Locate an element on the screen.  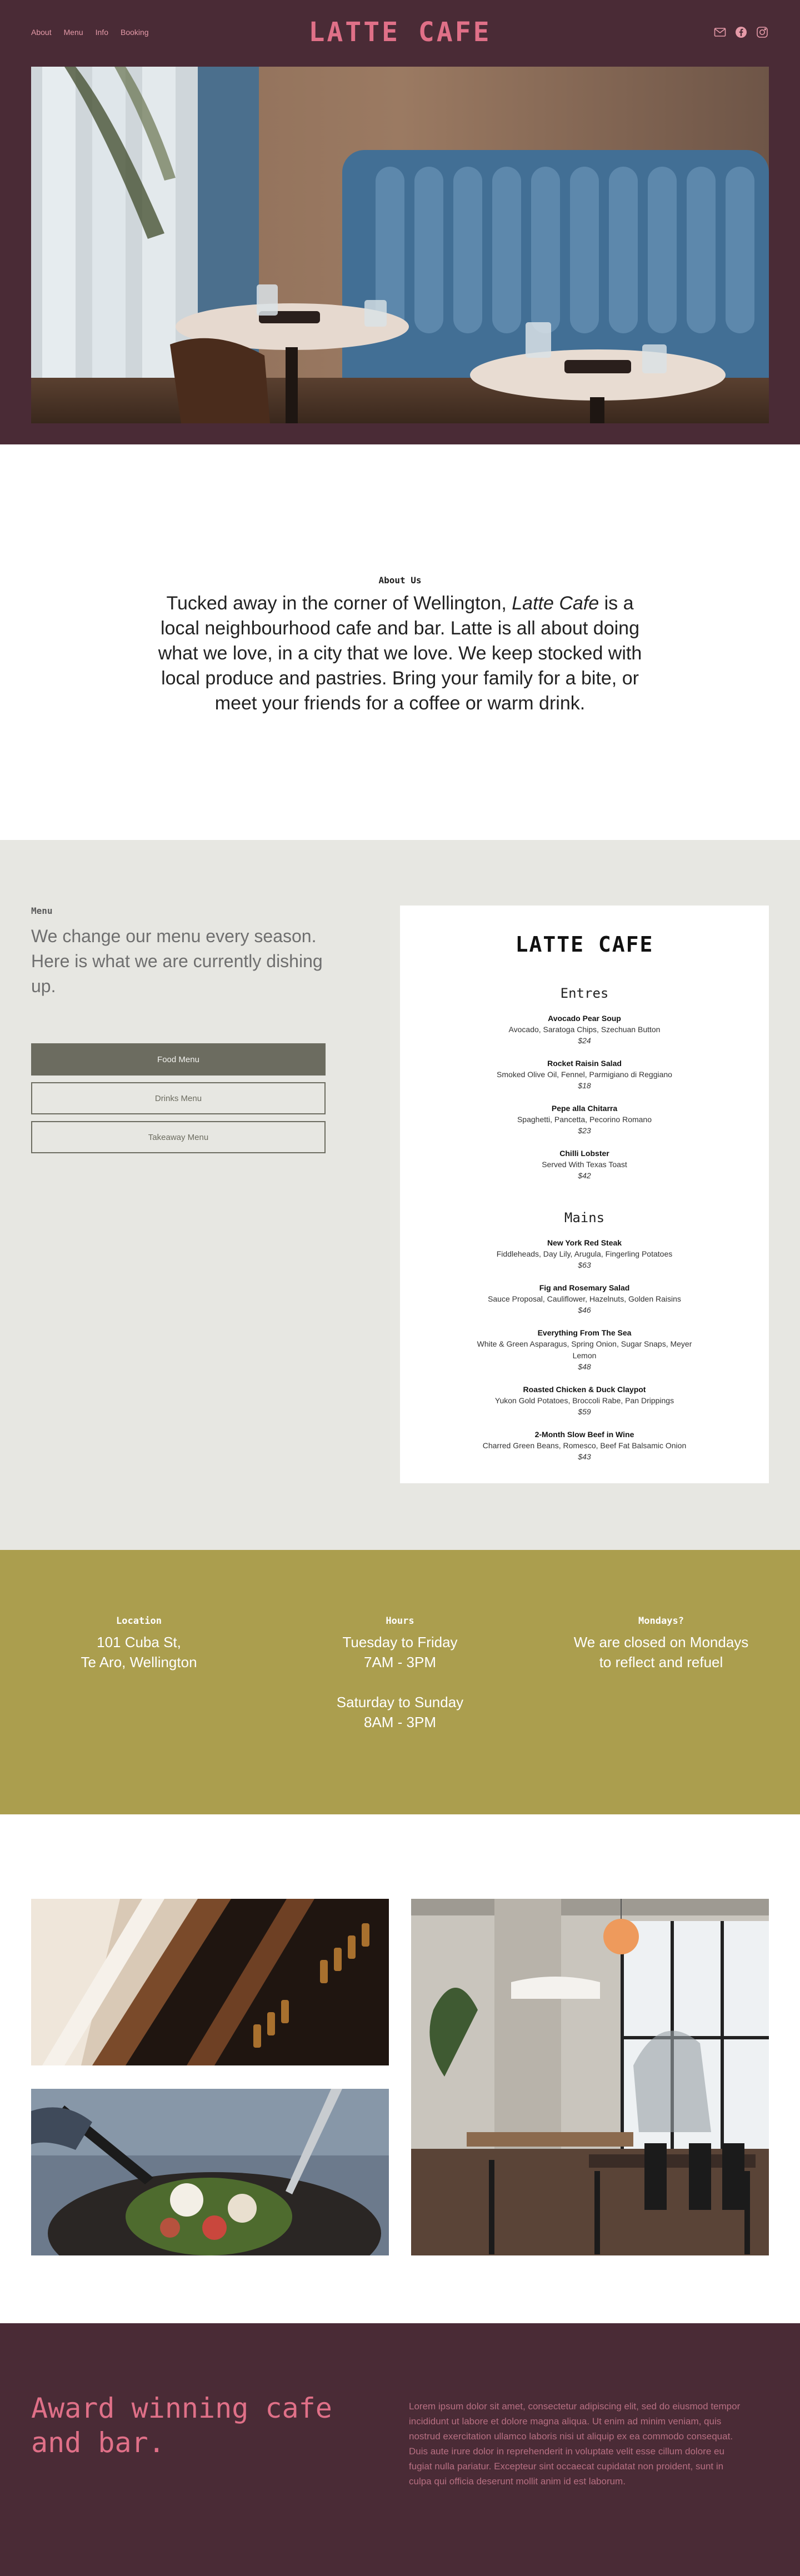
menu-item-price: $59 is located at coordinates (585, 1411).